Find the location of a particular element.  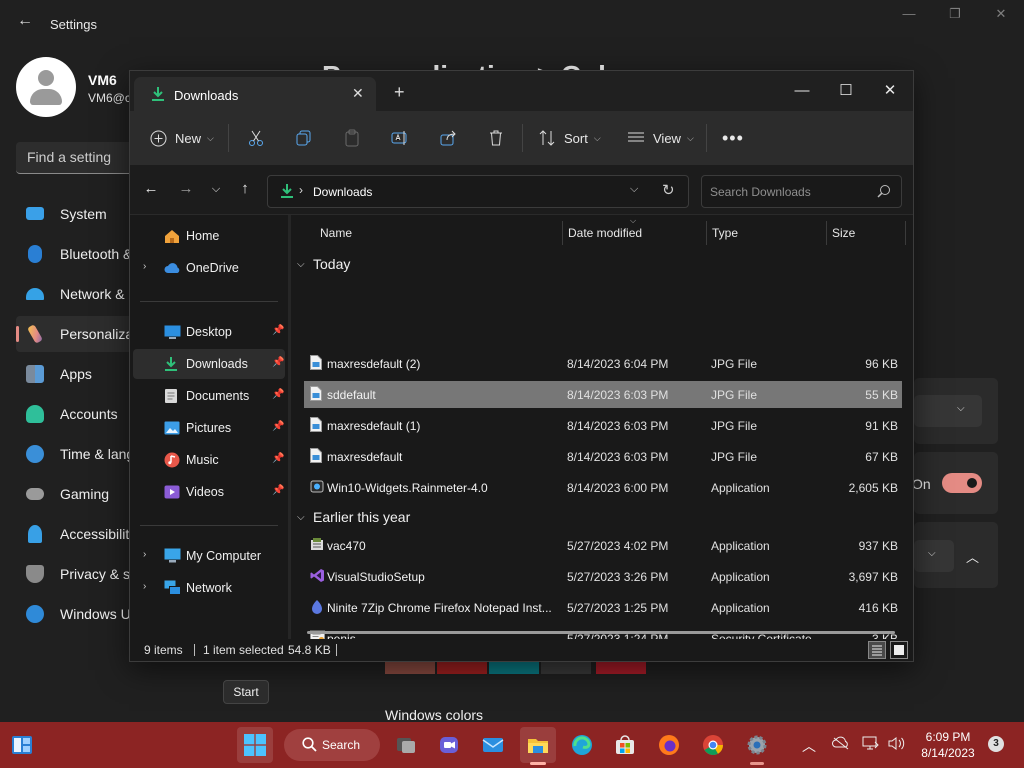

paste-button is located at coordinates (352, 138).